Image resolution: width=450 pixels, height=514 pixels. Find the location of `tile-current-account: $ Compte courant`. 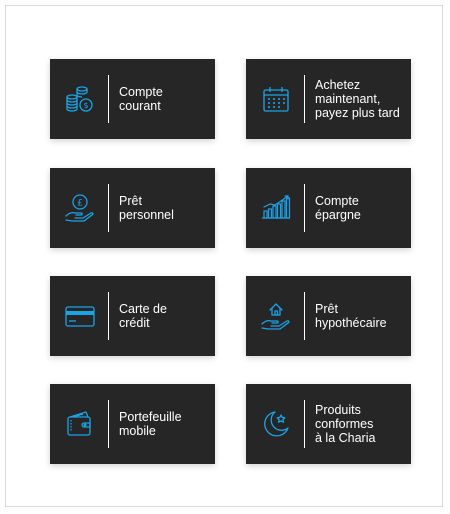

tile-current-account: $ Compte courant is located at coordinates (132, 99).